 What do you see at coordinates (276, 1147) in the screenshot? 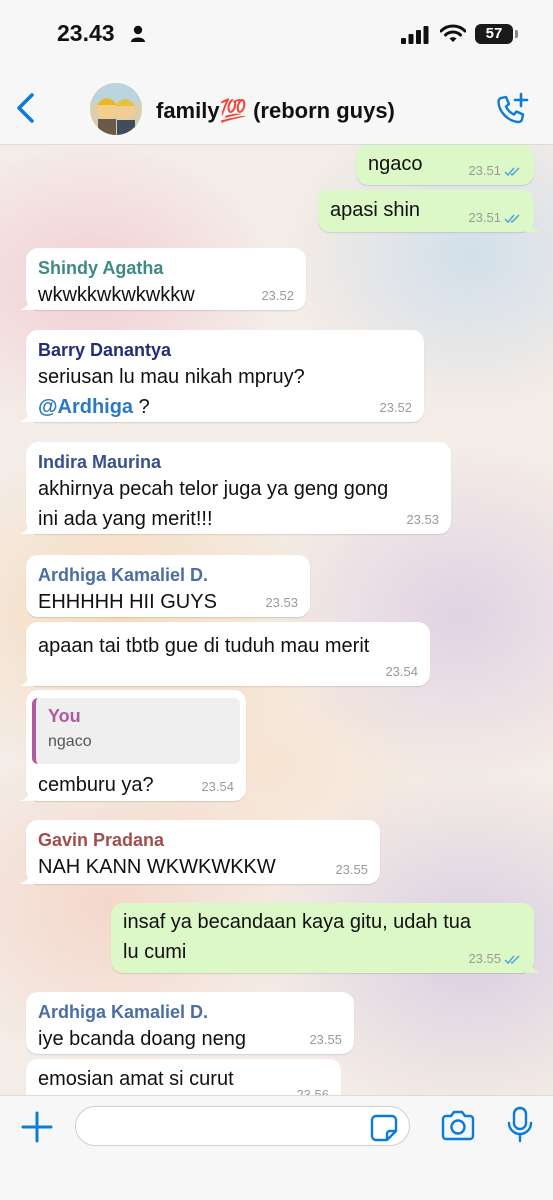
I see `message-composer` at bounding box center [276, 1147].